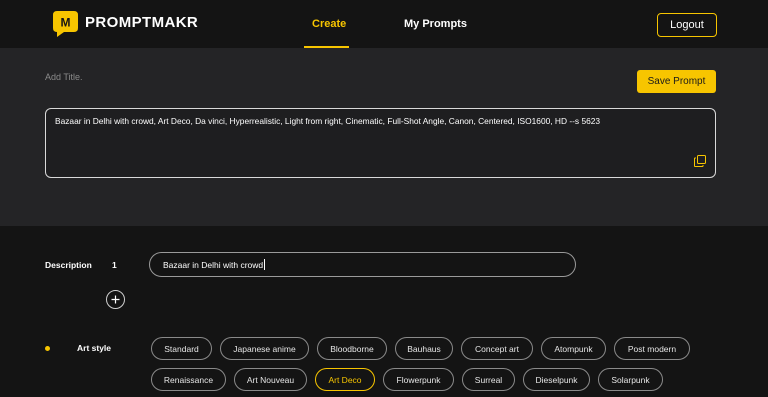  I want to click on chip-post-modern: Post modern, so click(652, 348).